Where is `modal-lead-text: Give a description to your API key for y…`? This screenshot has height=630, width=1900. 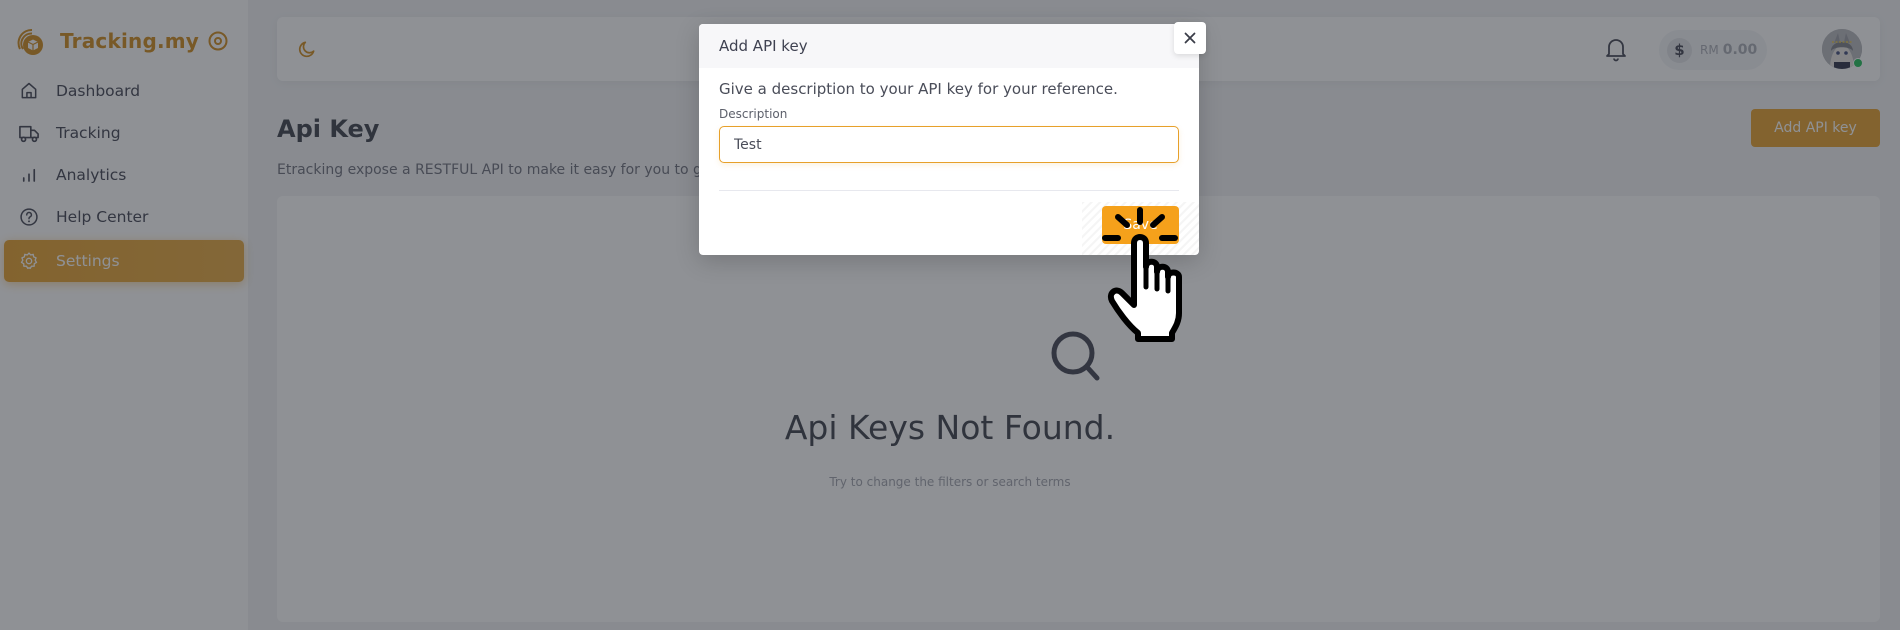
modal-lead-text: Give a description to your API key for y… is located at coordinates (918, 89).